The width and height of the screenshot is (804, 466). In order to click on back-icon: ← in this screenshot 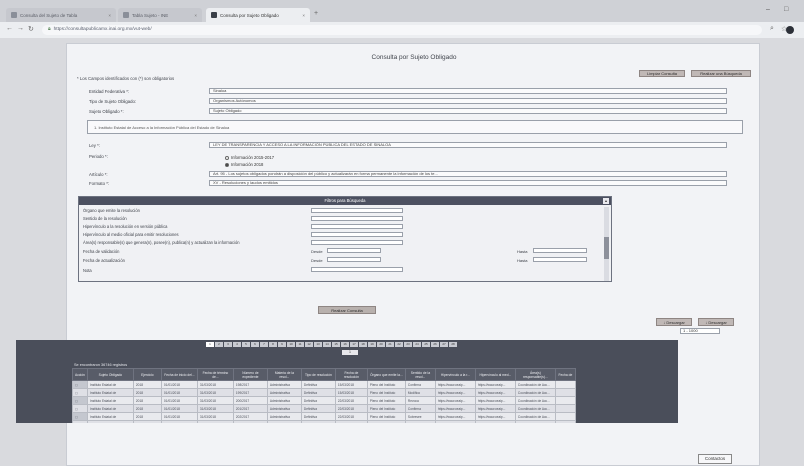, I will do `click(9, 28)`.